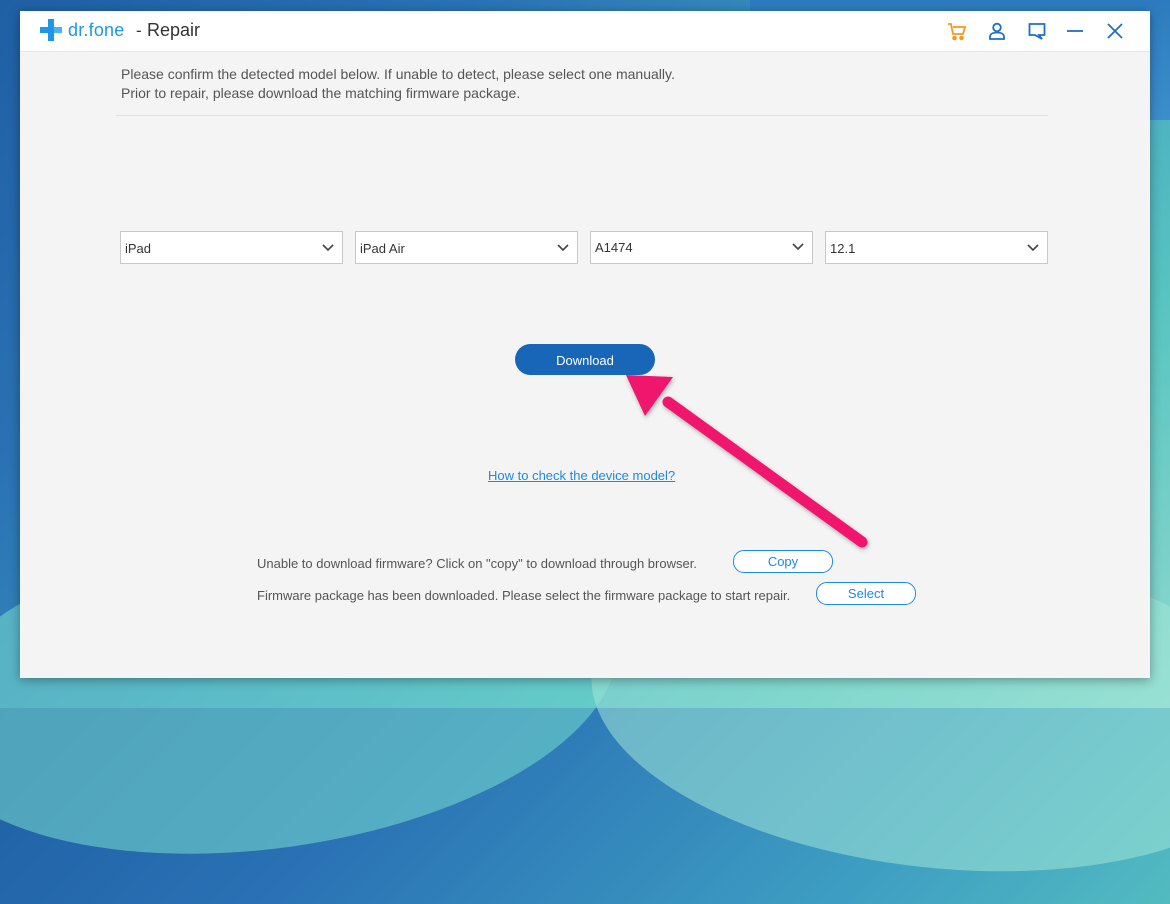 This screenshot has height=904, width=1170. What do you see at coordinates (1075, 31) in the screenshot?
I see `minimize-icon` at bounding box center [1075, 31].